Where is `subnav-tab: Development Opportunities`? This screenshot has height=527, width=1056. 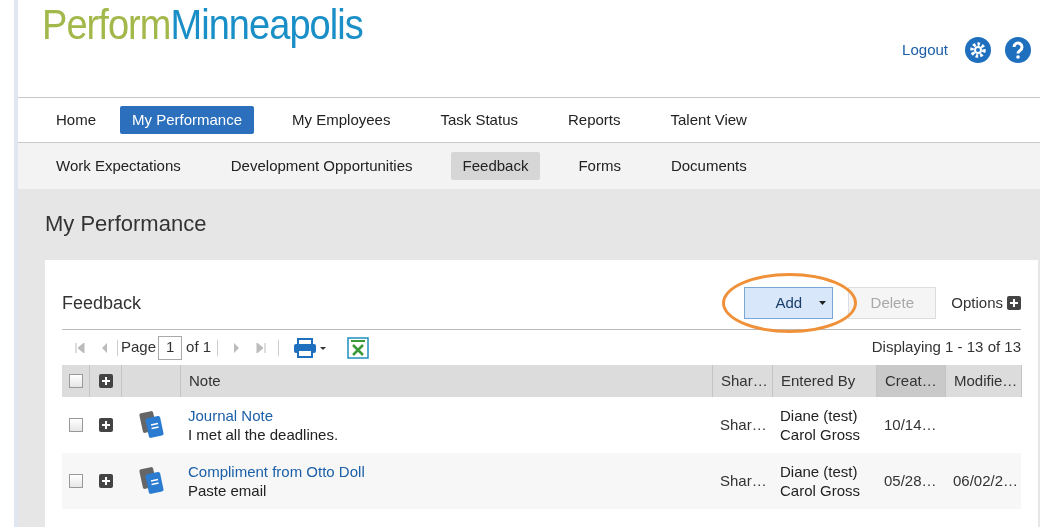 subnav-tab: Development Opportunities is located at coordinates (321, 166).